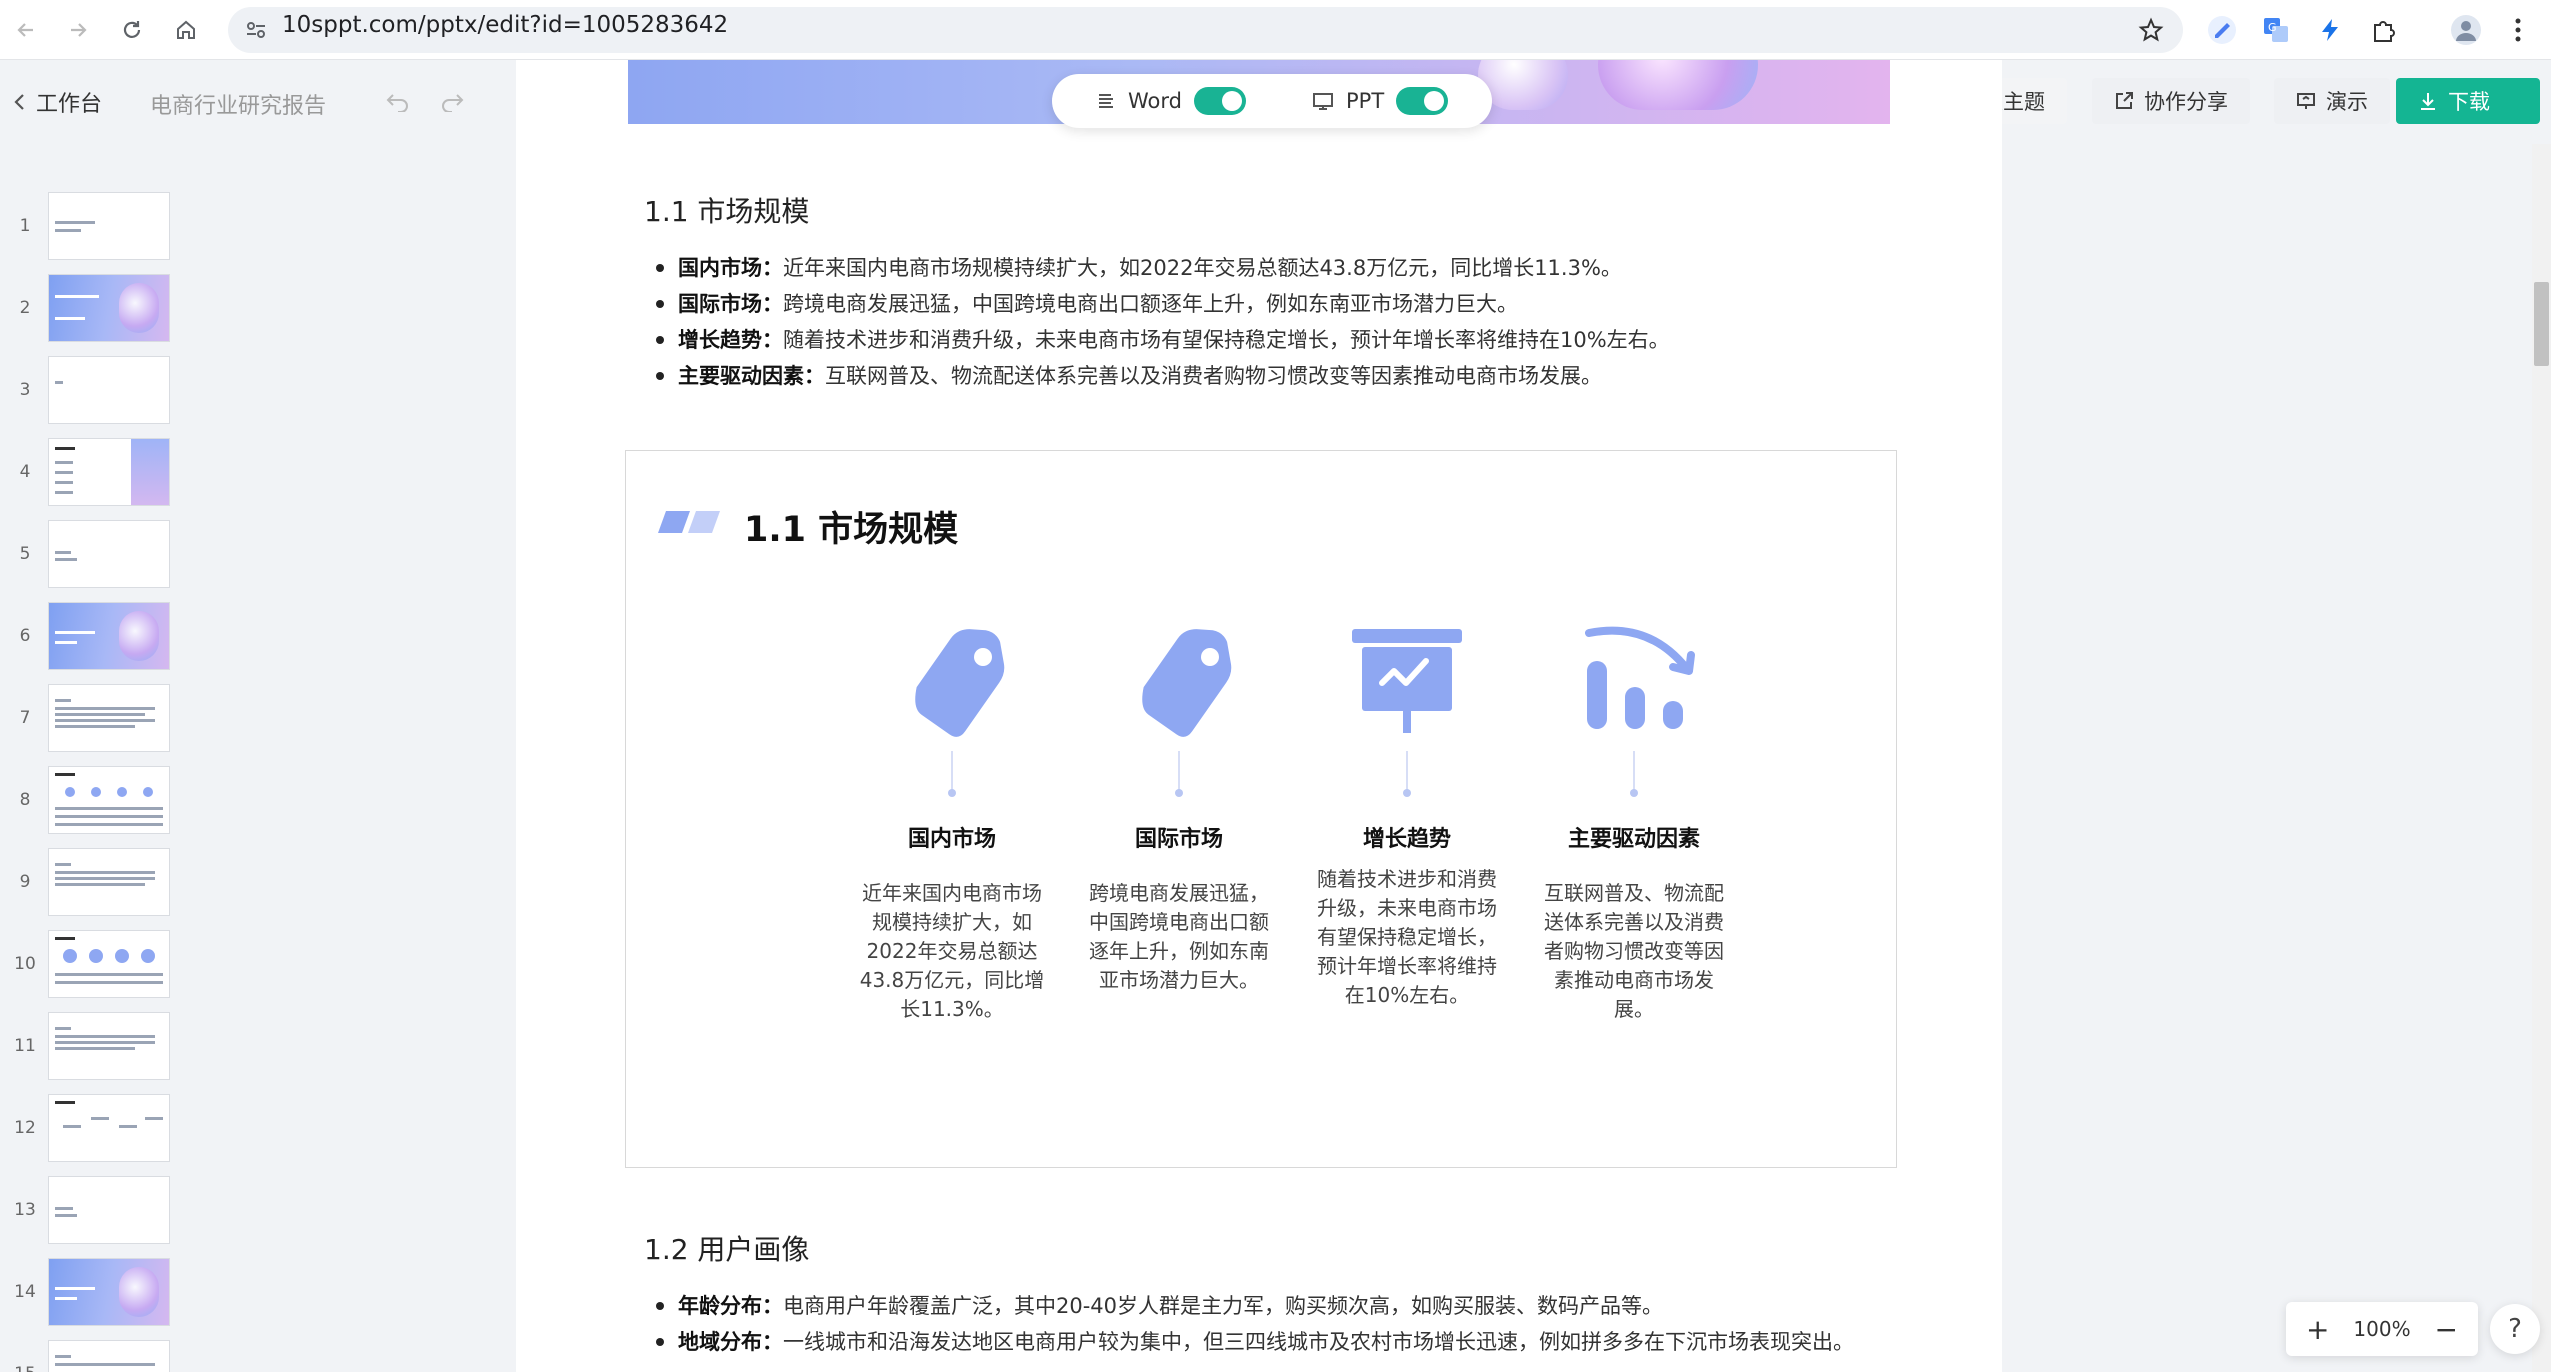  I want to click on translate-extension-icon: G, so click(2276, 30).